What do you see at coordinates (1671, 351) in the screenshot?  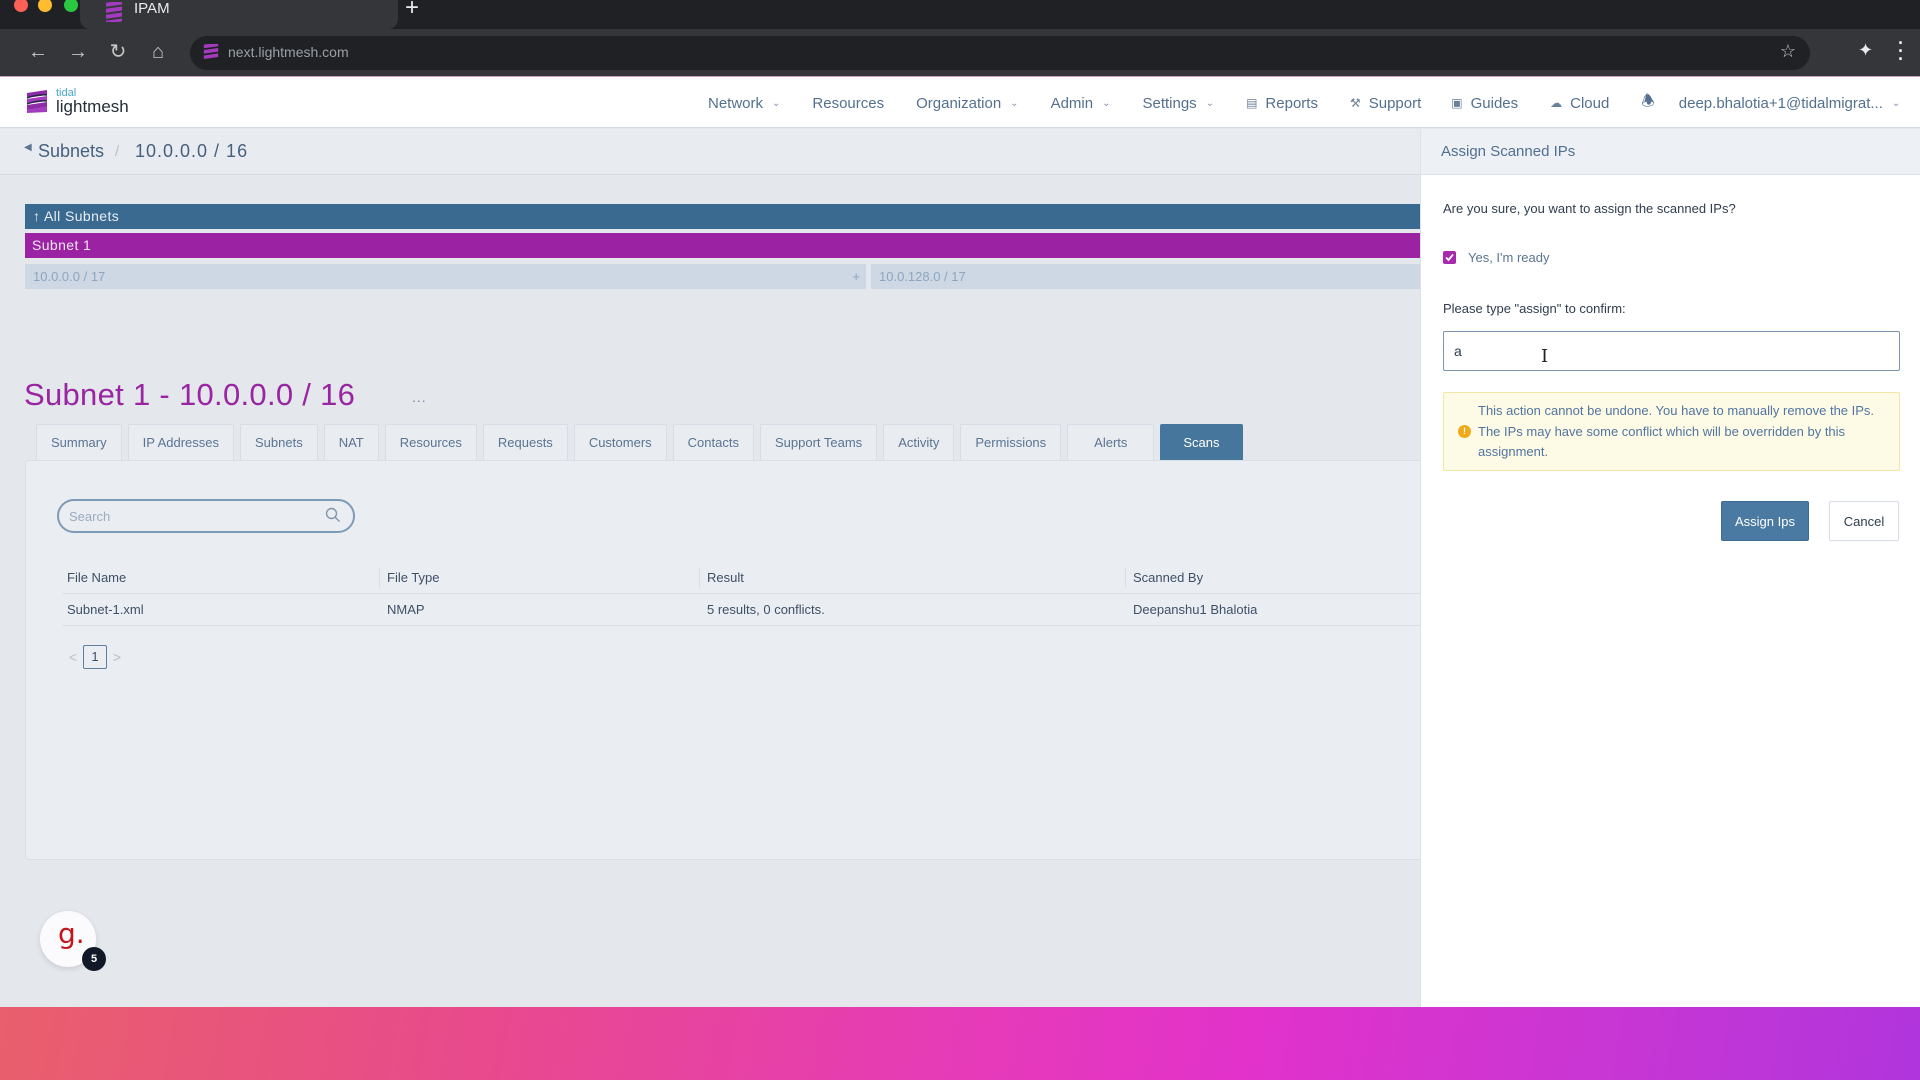 I see `confirm-input` at bounding box center [1671, 351].